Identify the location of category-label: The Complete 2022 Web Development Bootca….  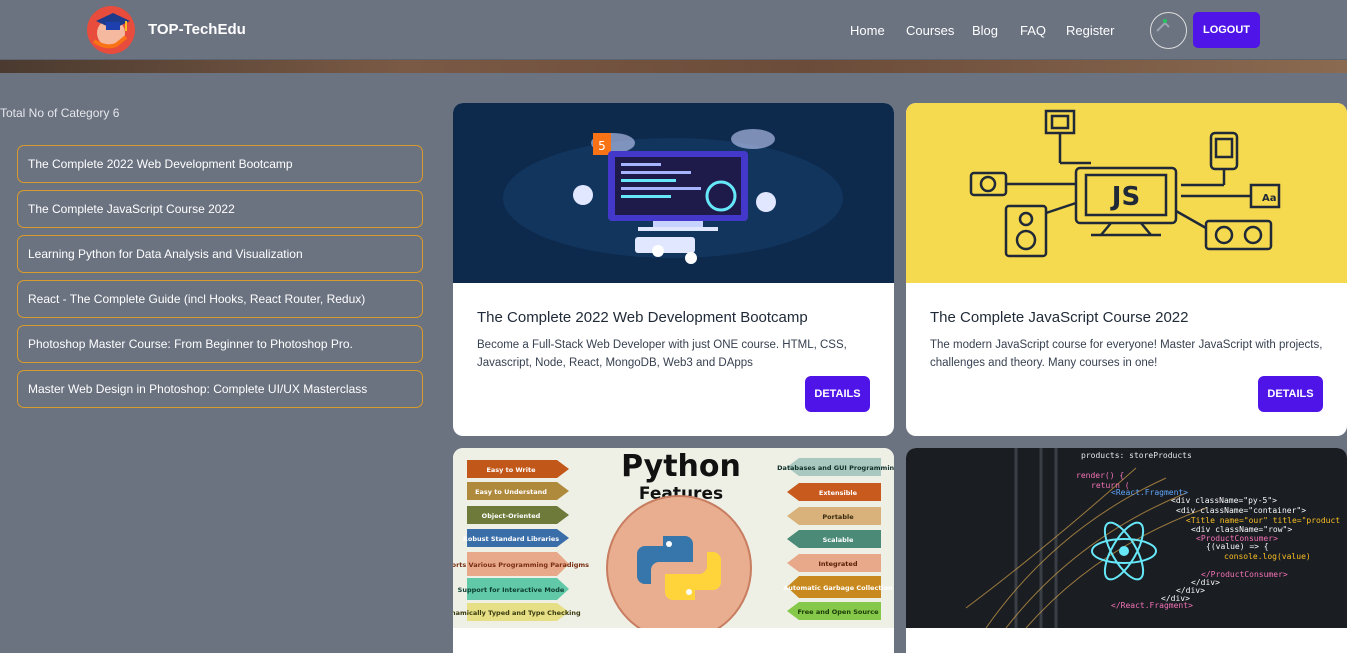
(160, 164).